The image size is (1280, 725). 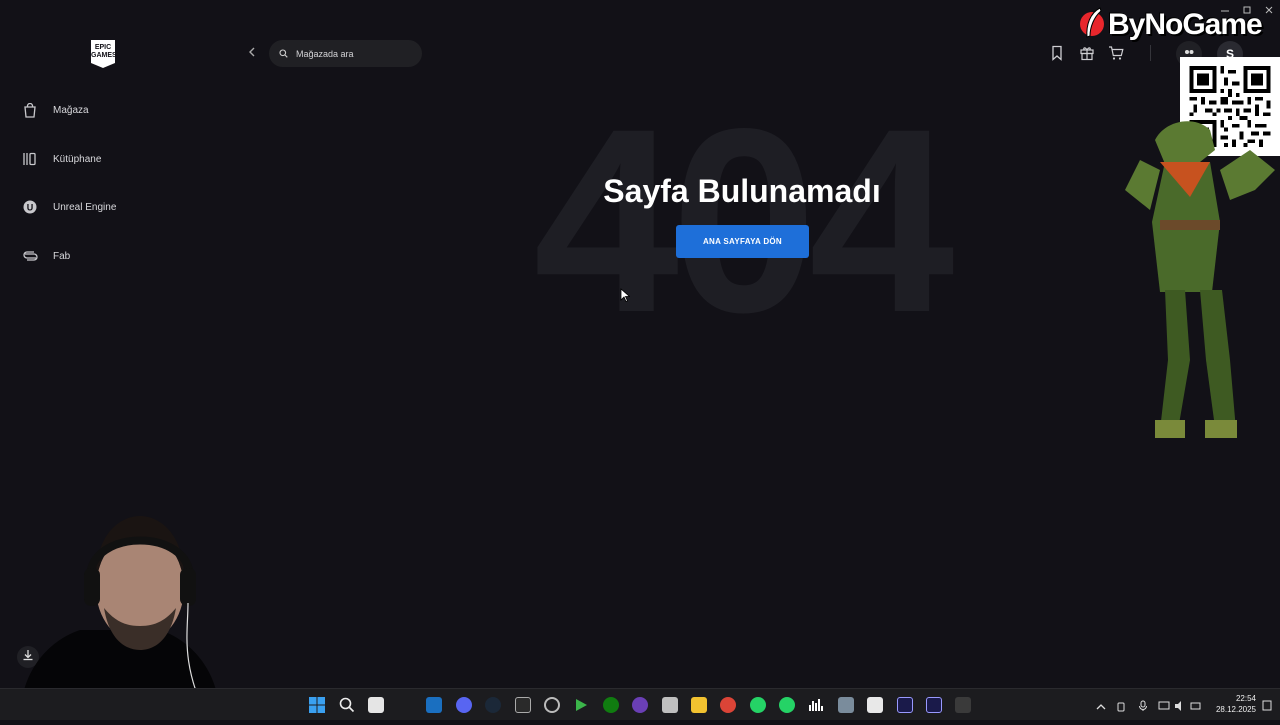 What do you see at coordinates (1269, 9) in the screenshot?
I see `close-icon` at bounding box center [1269, 9].